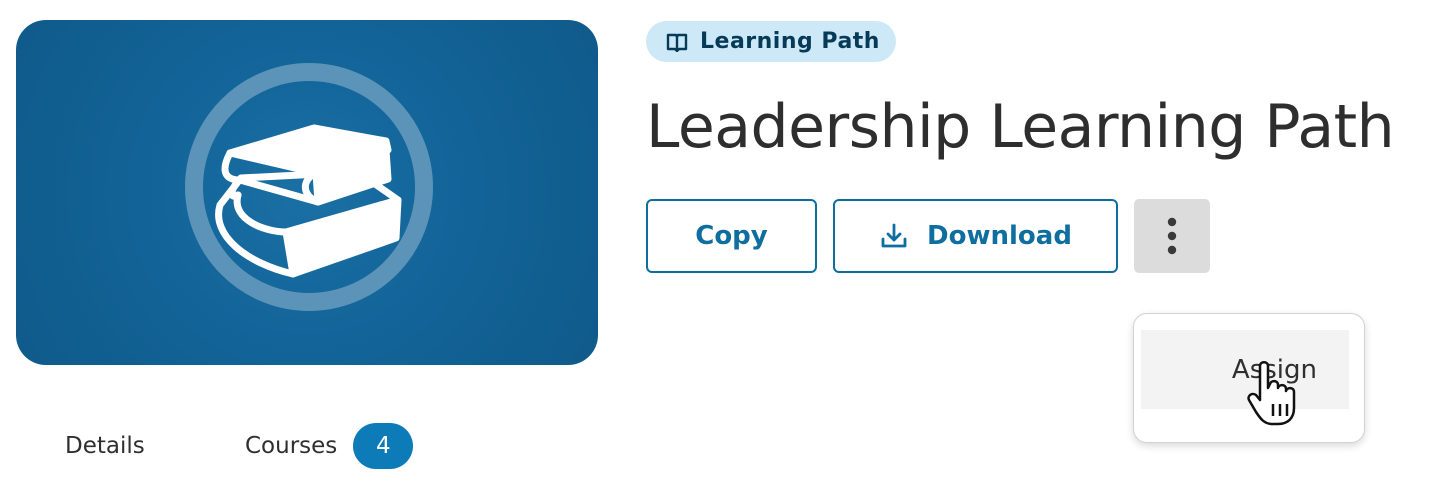 The height and width of the screenshot is (484, 1432). I want to click on tab-courses: Courses 4, so click(329, 446).